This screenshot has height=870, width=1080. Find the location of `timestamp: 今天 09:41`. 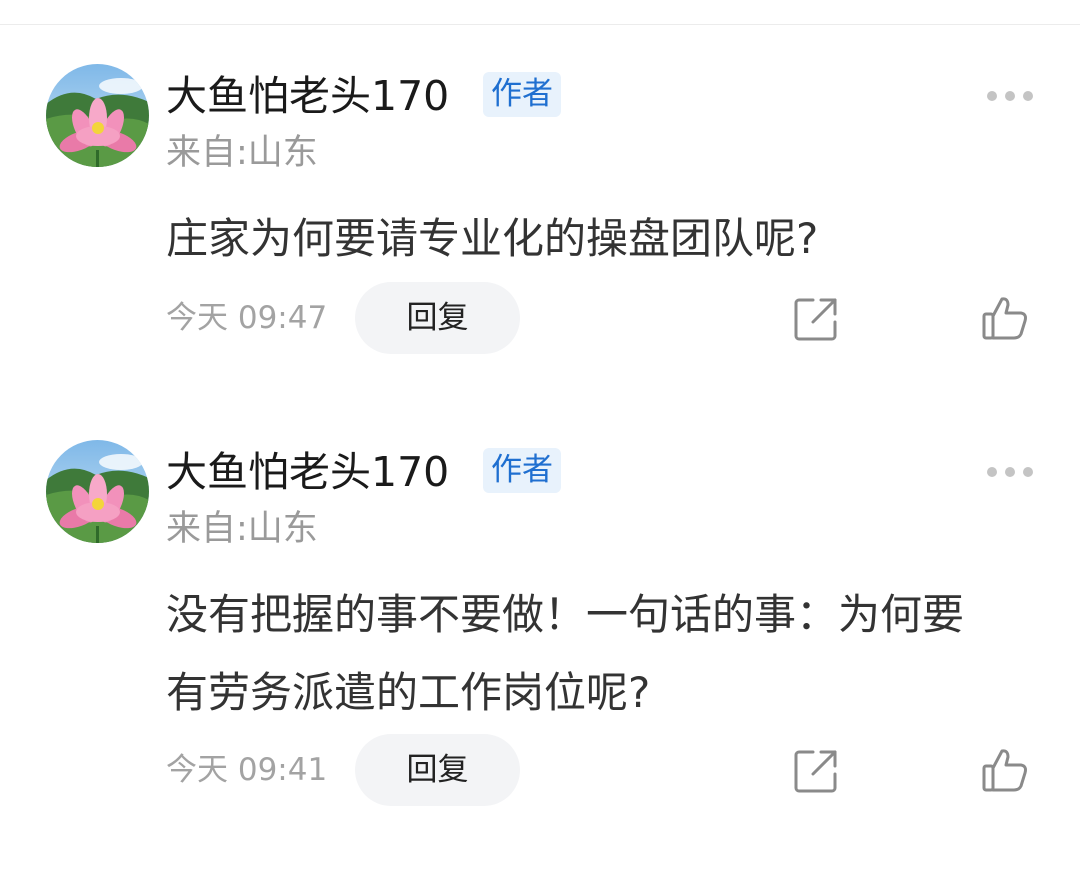

timestamp: 今天 09:41 is located at coordinates (247, 770).